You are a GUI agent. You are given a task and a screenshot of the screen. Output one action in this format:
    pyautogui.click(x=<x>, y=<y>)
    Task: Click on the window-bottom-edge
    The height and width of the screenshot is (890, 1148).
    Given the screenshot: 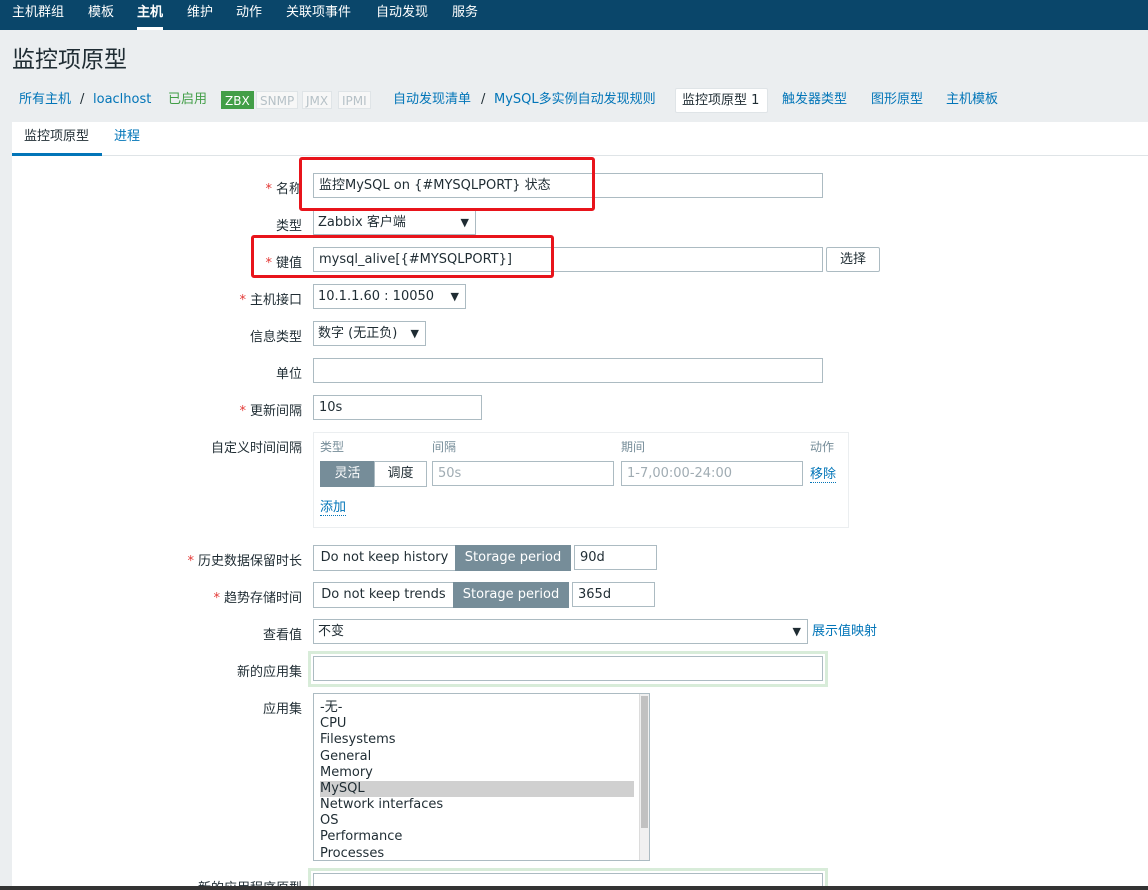 What is the action you would take?
    pyautogui.click(x=574, y=888)
    